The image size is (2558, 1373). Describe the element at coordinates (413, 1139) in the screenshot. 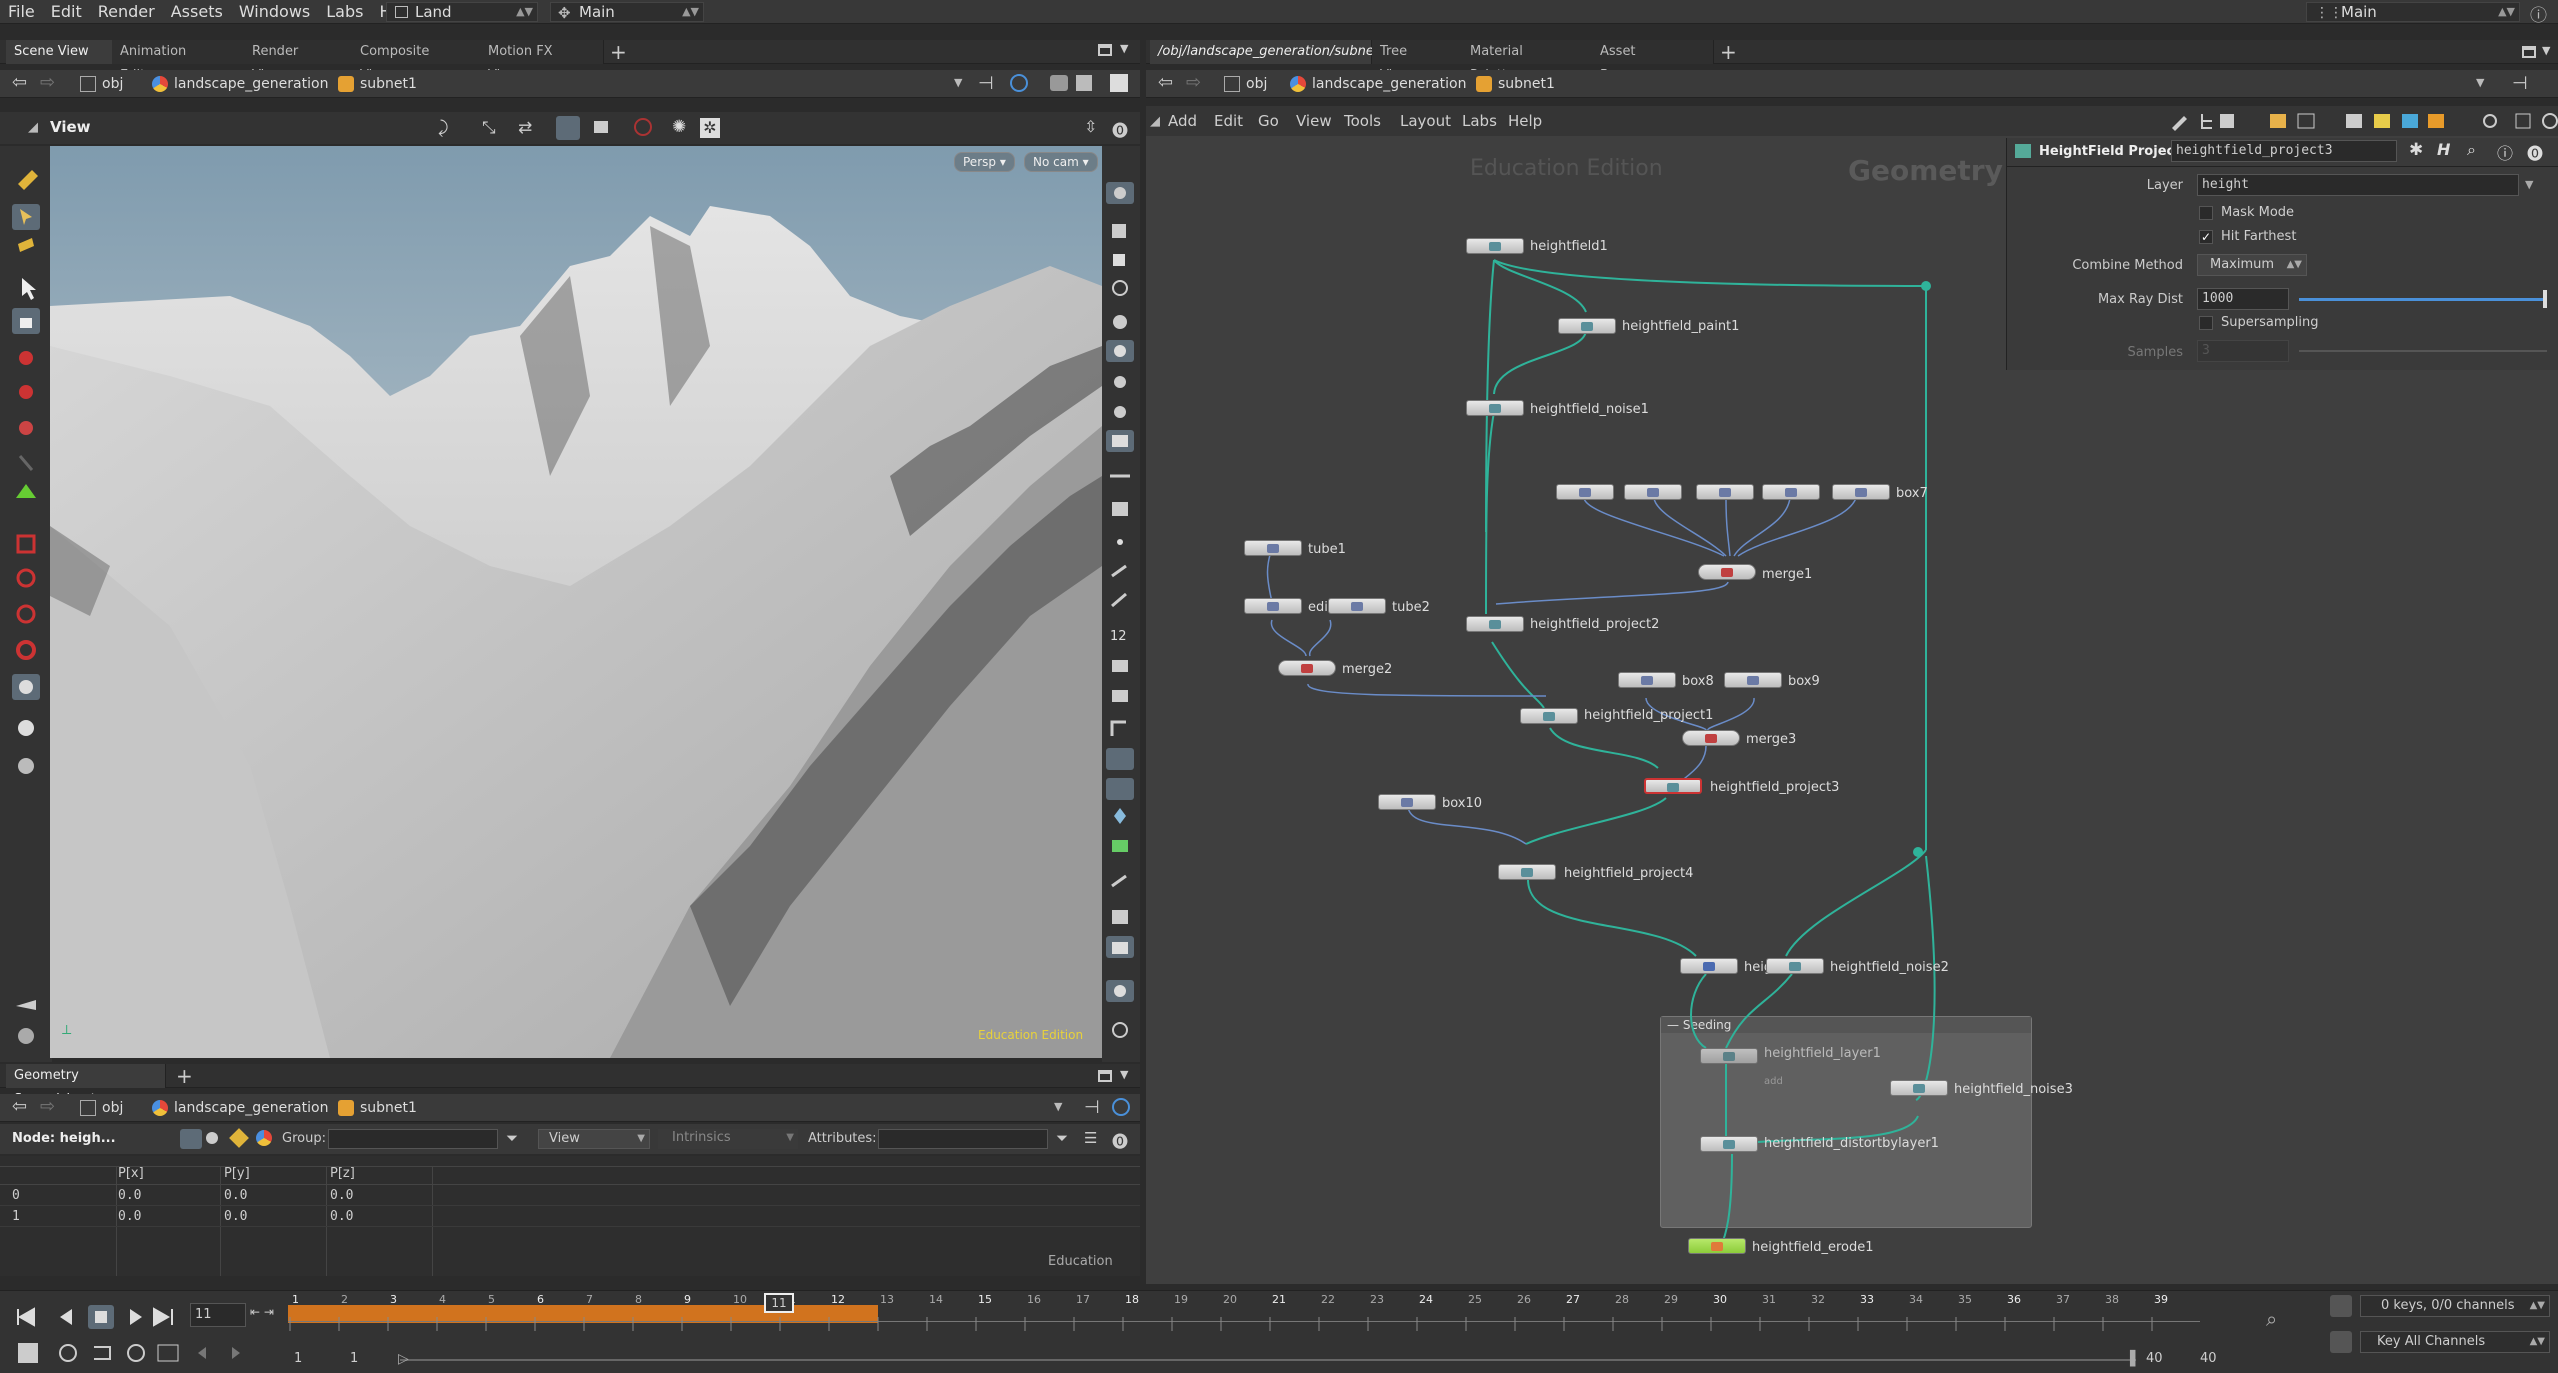

I see `group-input` at that location.